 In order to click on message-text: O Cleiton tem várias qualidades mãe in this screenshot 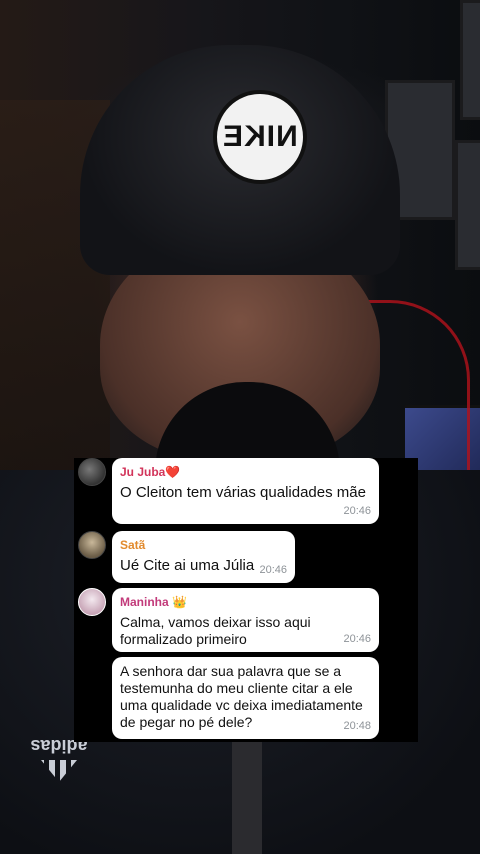, I will do `click(243, 492)`.